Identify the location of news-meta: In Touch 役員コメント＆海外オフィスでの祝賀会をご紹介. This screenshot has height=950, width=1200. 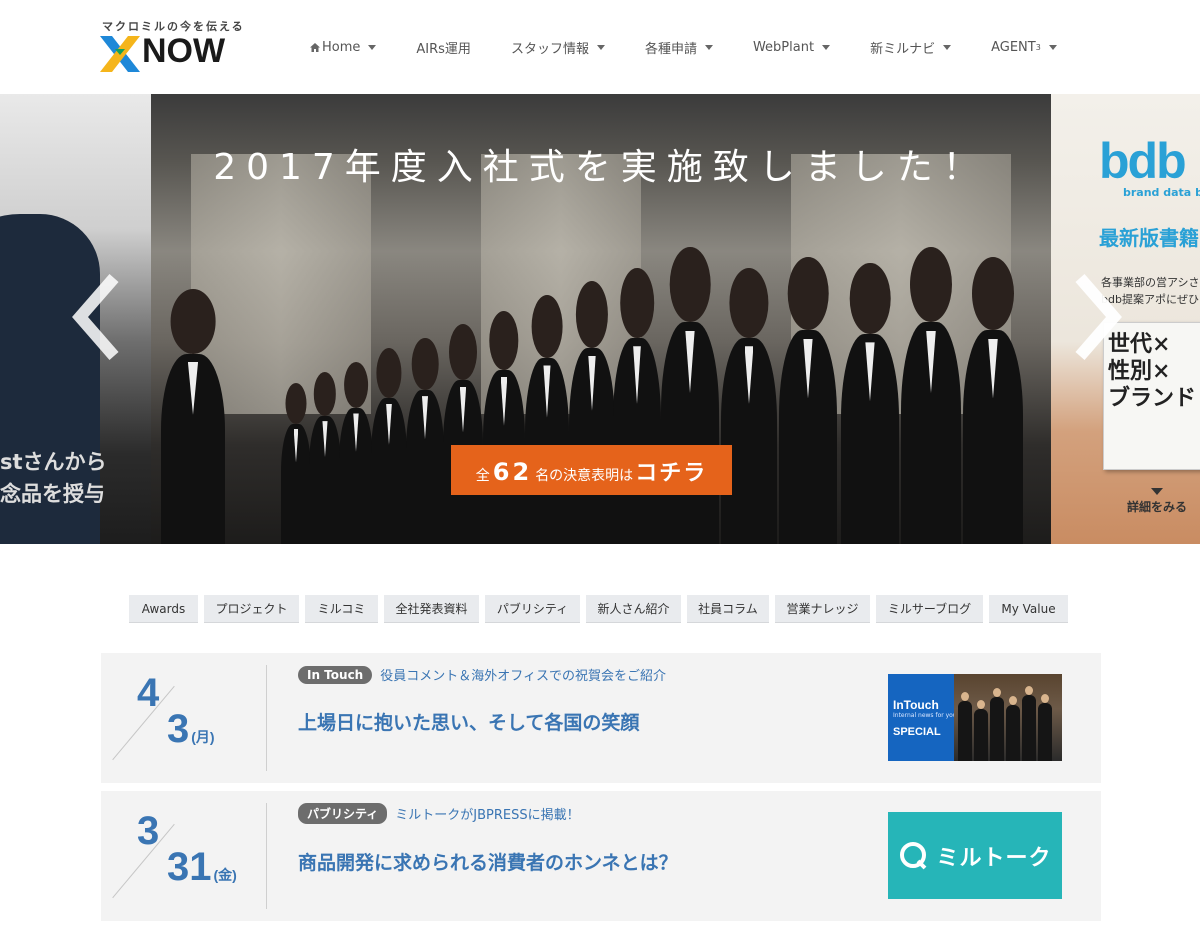
(583, 674).